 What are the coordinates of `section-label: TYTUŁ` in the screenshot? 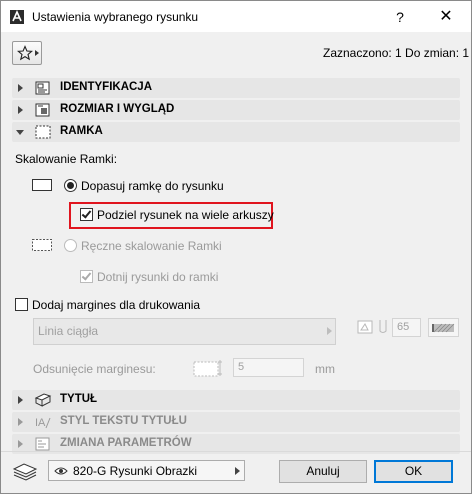 It's located at (79, 399).